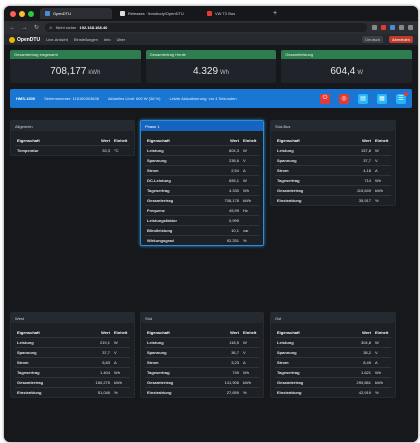 Image resolution: width=420 pixels, height=443 pixels. What do you see at coordinates (71, 98) in the screenshot?
I see `inverter-serial: Seriennummer: 116190303636` at bounding box center [71, 98].